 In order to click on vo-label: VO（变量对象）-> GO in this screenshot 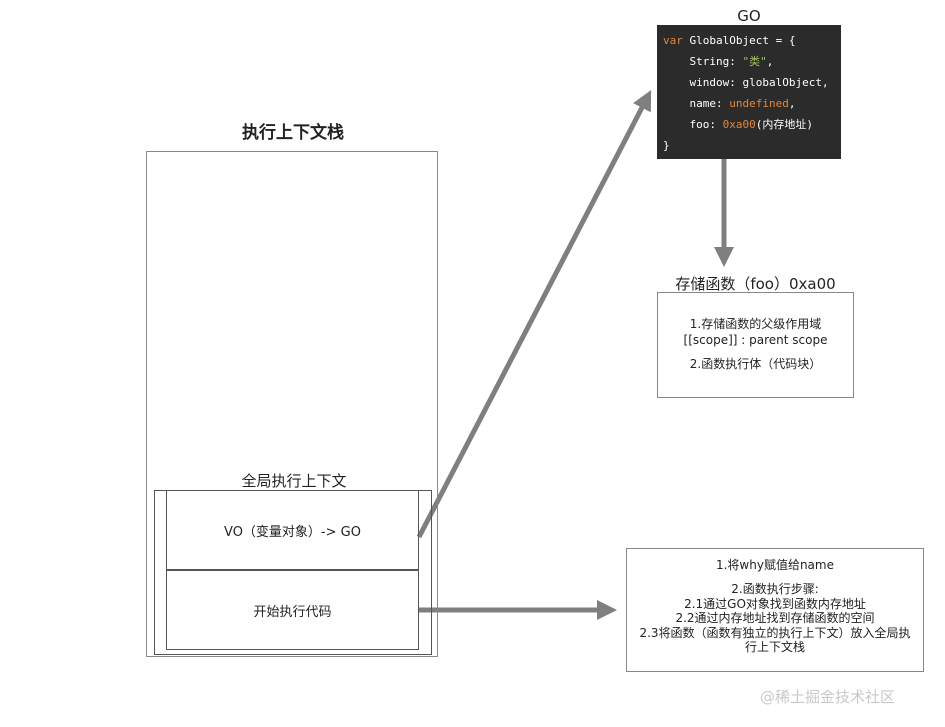, I will do `click(292, 532)`.